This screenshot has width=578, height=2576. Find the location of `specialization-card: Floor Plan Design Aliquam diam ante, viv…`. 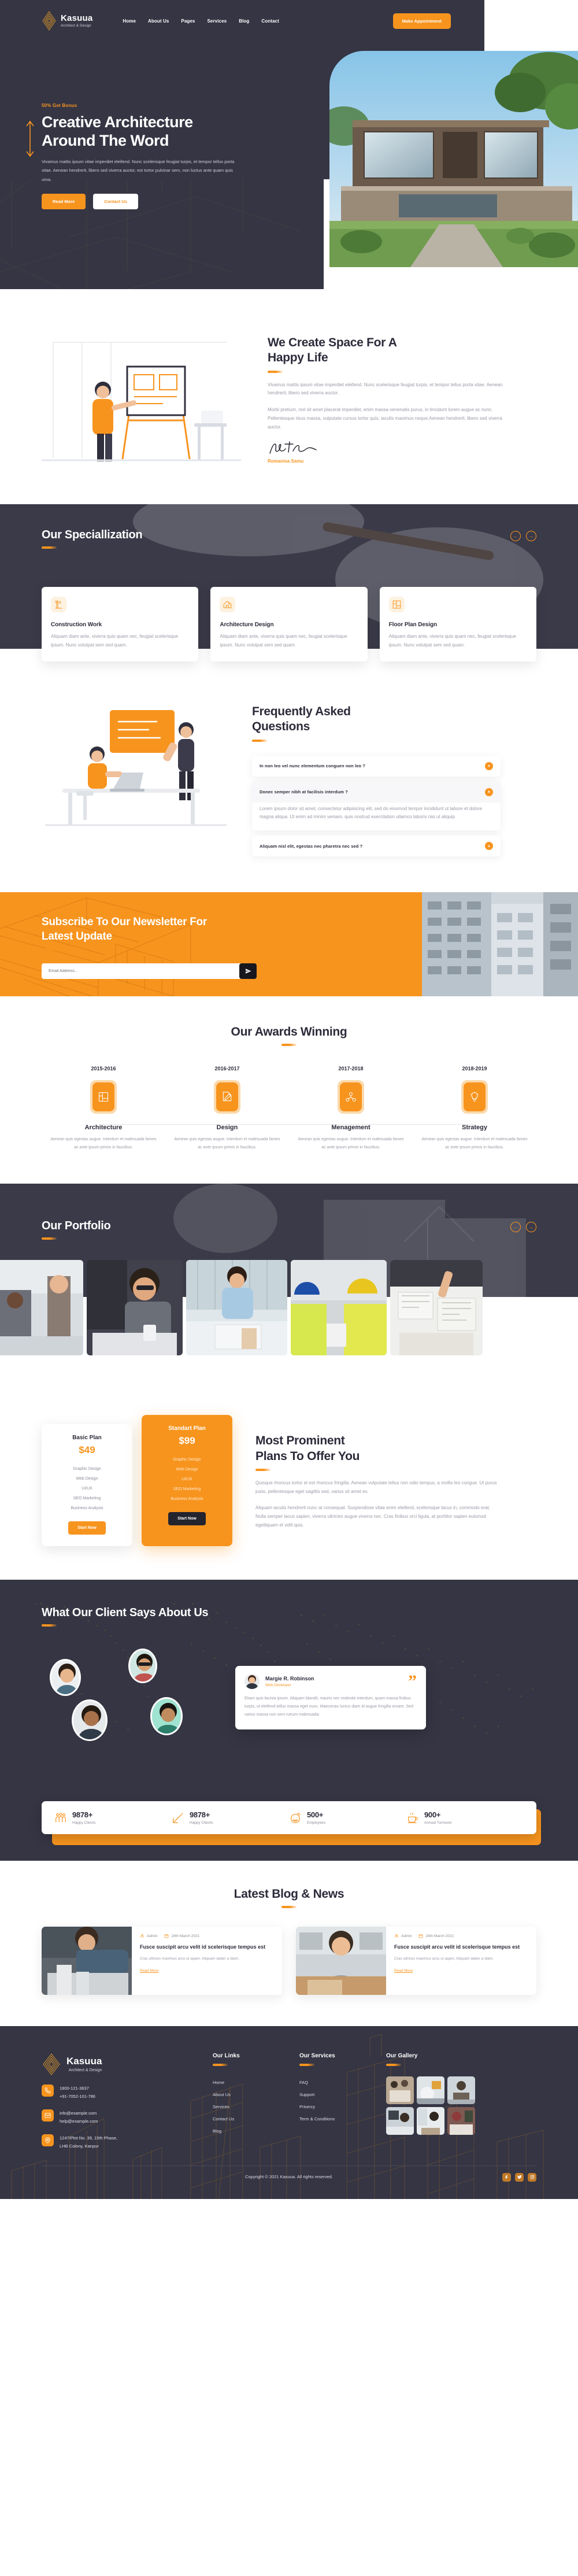

specialization-card: Floor Plan Design Aliquam diam ante, viv… is located at coordinates (457, 624).